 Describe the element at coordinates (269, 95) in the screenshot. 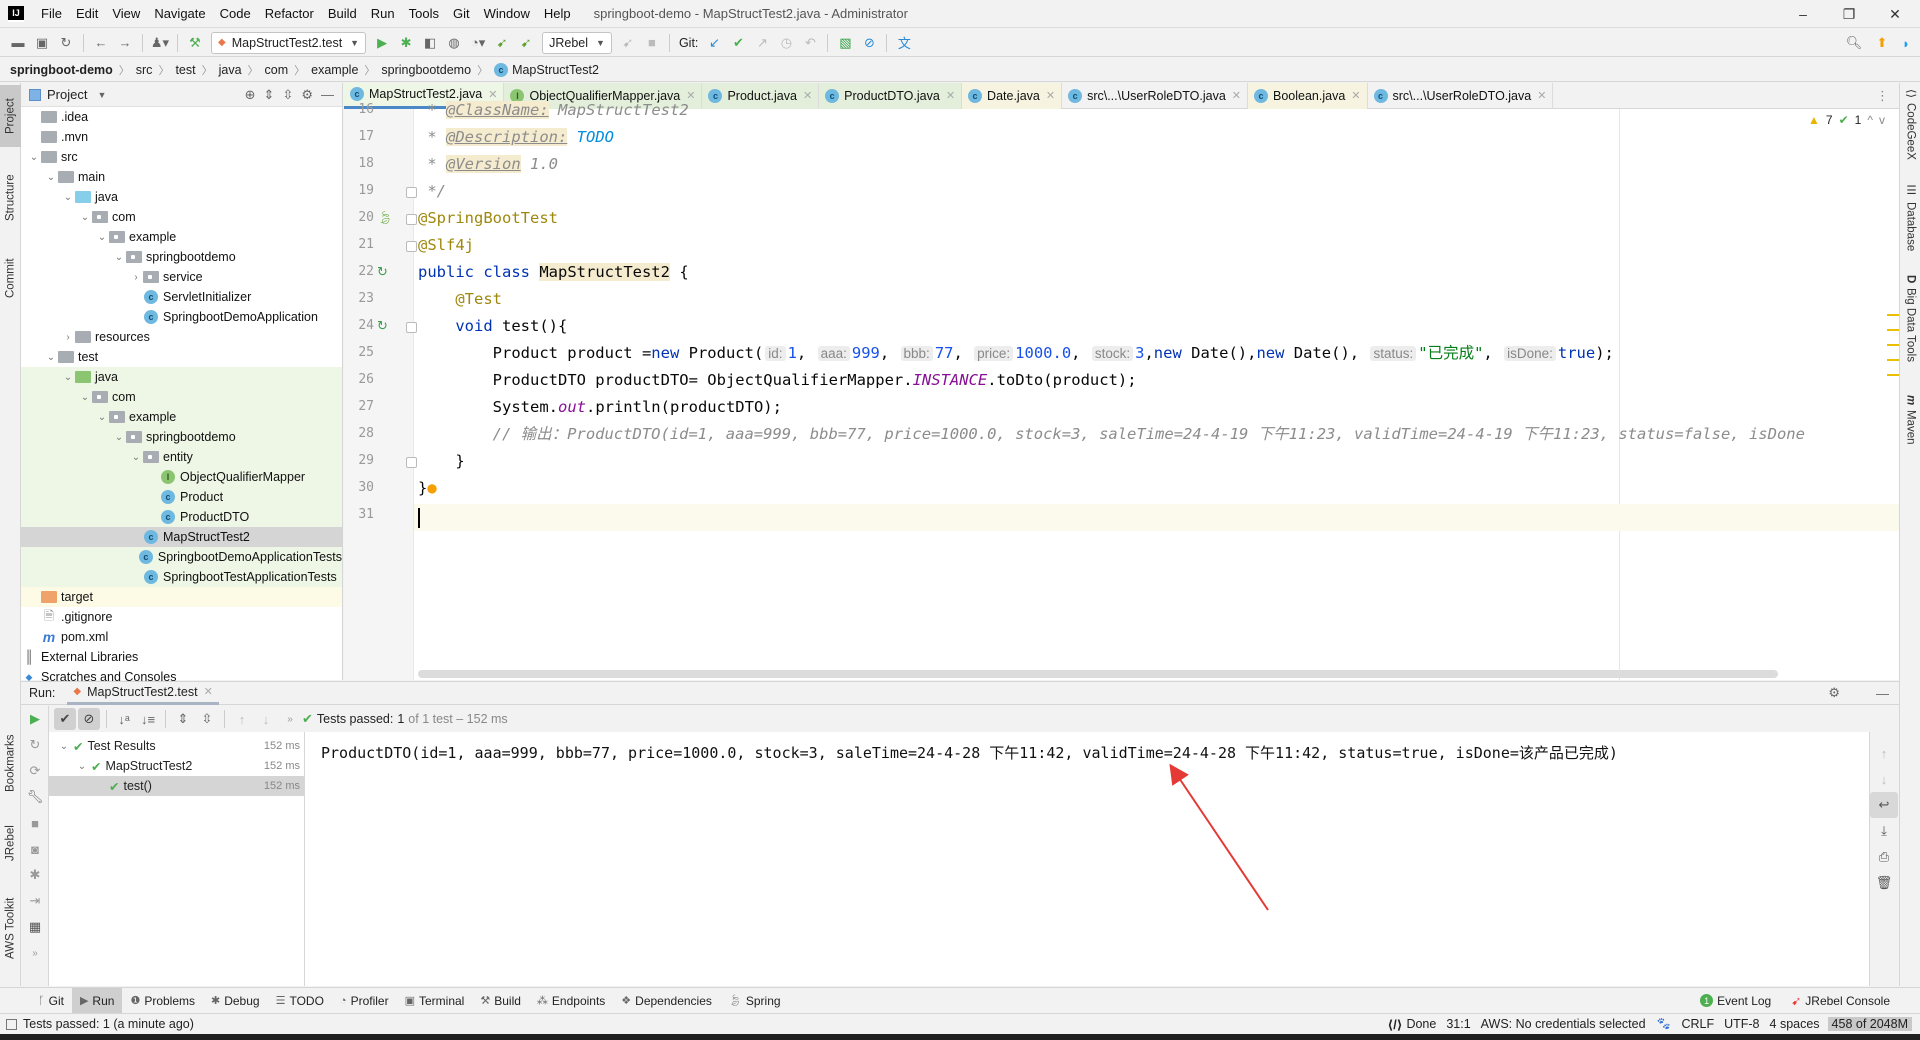

I see `expand-all-icon: ⇕` at that location.